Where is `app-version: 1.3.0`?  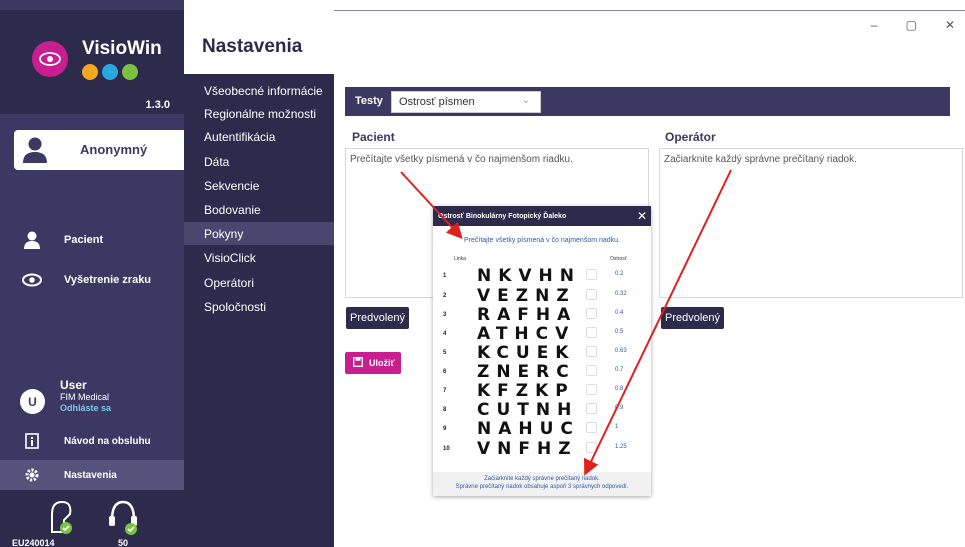 app-version: 1.3.0 is located at coordinates (157, 105).